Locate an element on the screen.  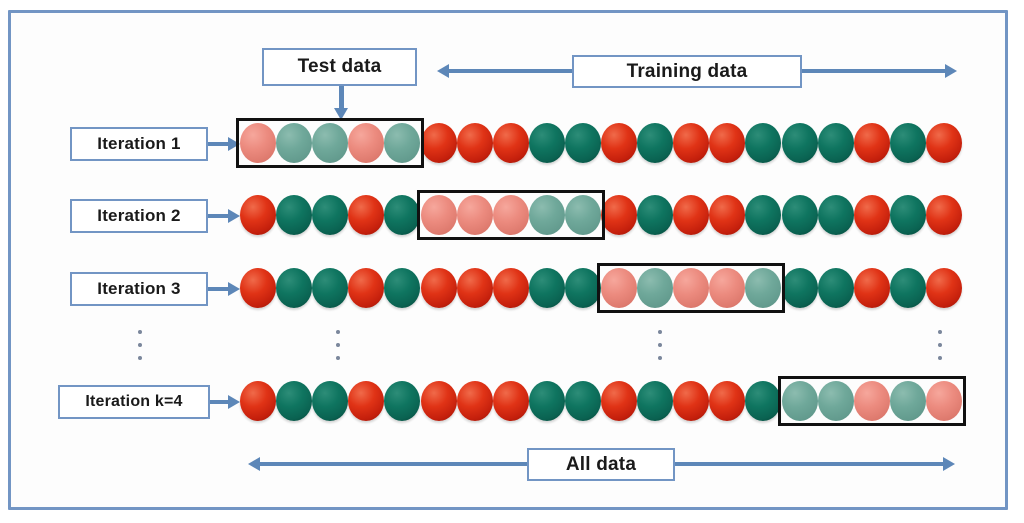
all-data-label: All data is located at coordinates (601, 464).